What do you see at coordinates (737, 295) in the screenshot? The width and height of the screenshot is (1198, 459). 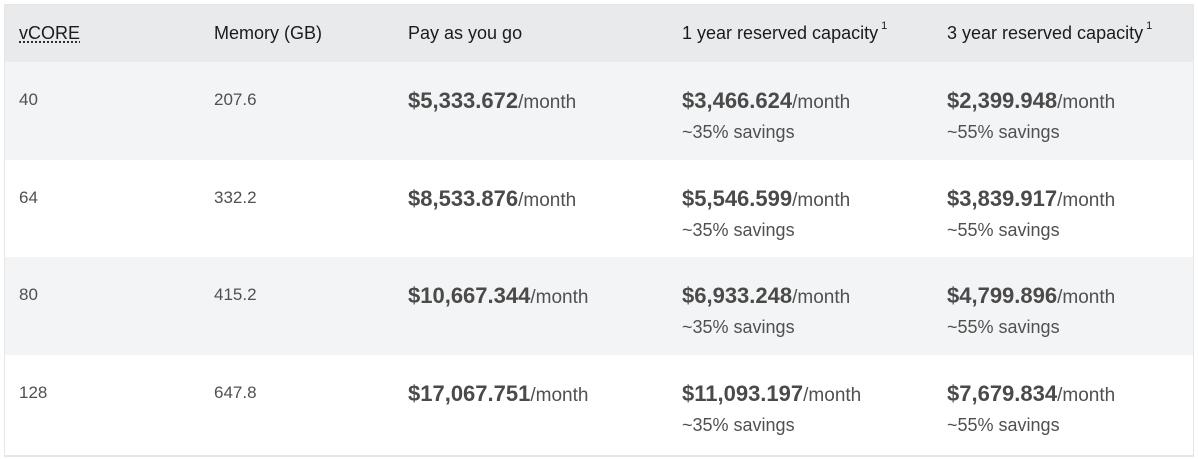 I see `one-year-amount: $6,933.248` at bounding box center [737, 295].